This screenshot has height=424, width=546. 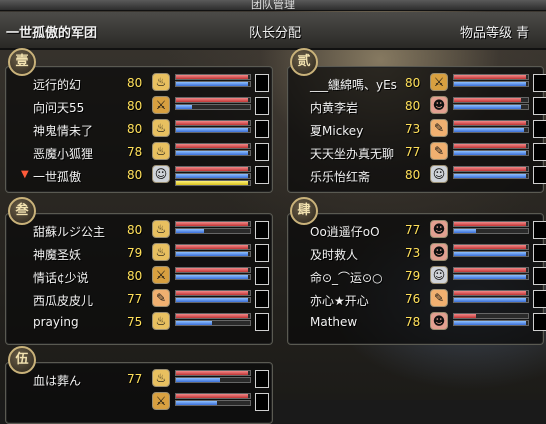 I want to click on member-row: 命⊙_⌒运⊙○ 79 ☺, so click(x=273, y=277).